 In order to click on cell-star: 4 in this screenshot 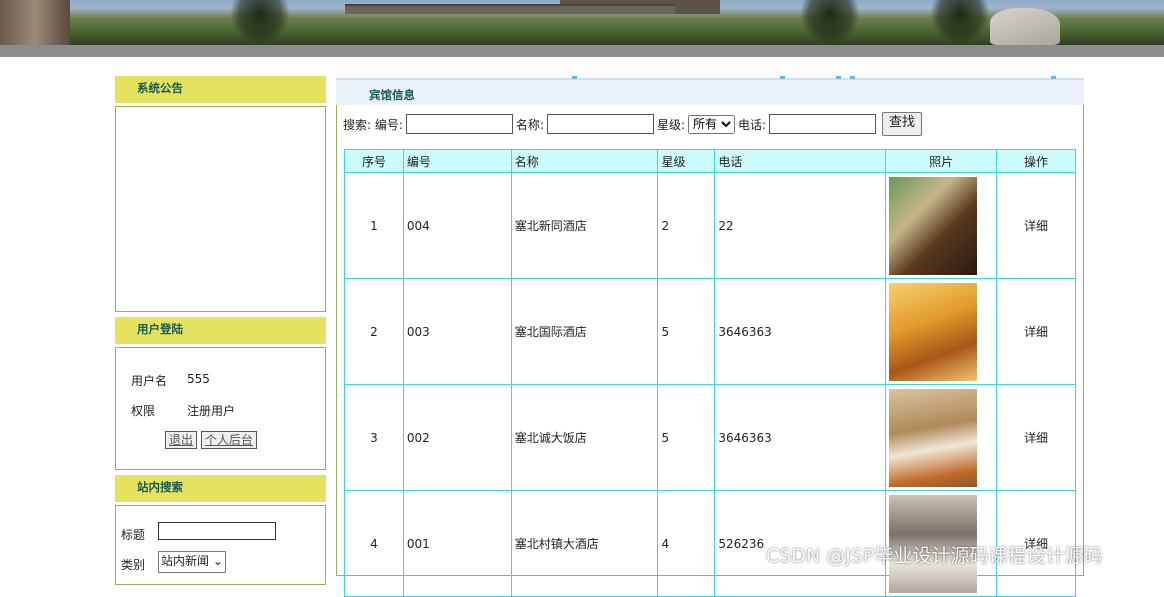, I will do `click(686, 543)`.